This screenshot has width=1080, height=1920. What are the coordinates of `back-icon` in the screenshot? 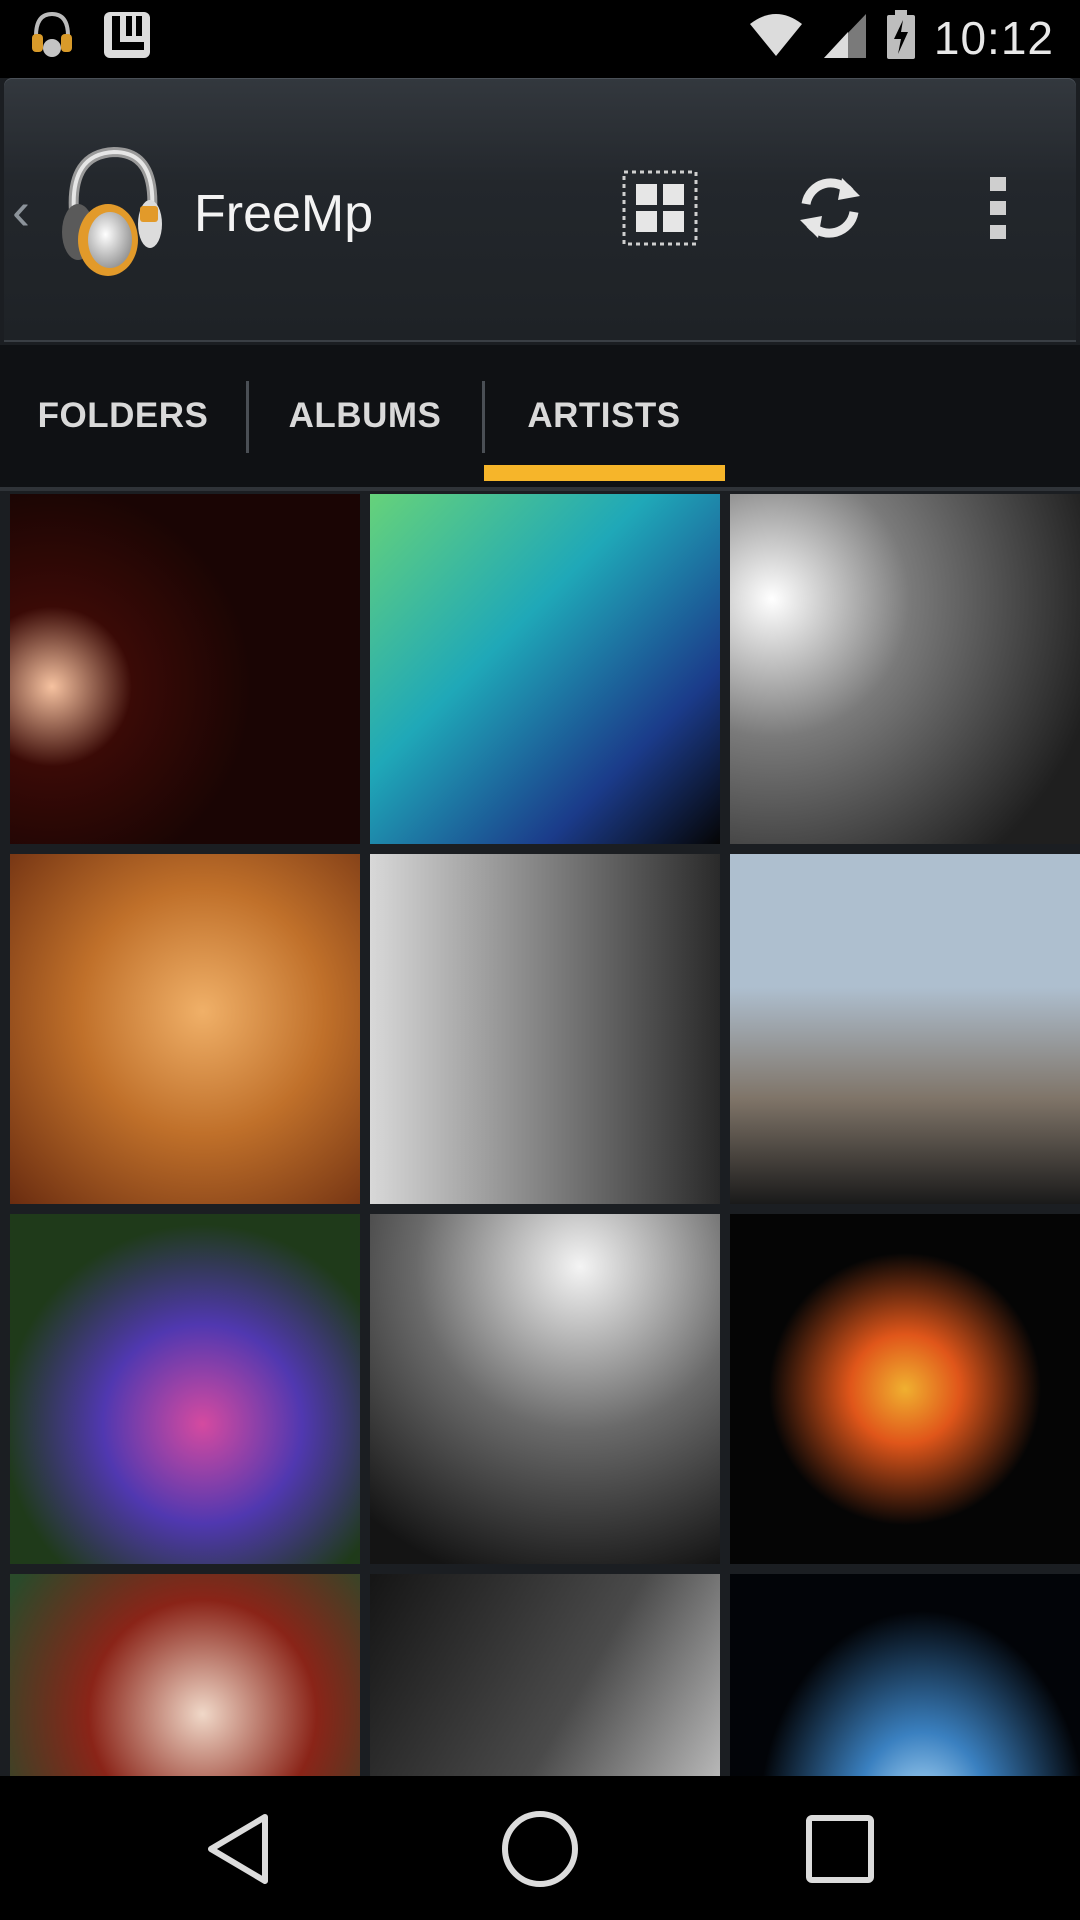 It's located at (238, 1851).